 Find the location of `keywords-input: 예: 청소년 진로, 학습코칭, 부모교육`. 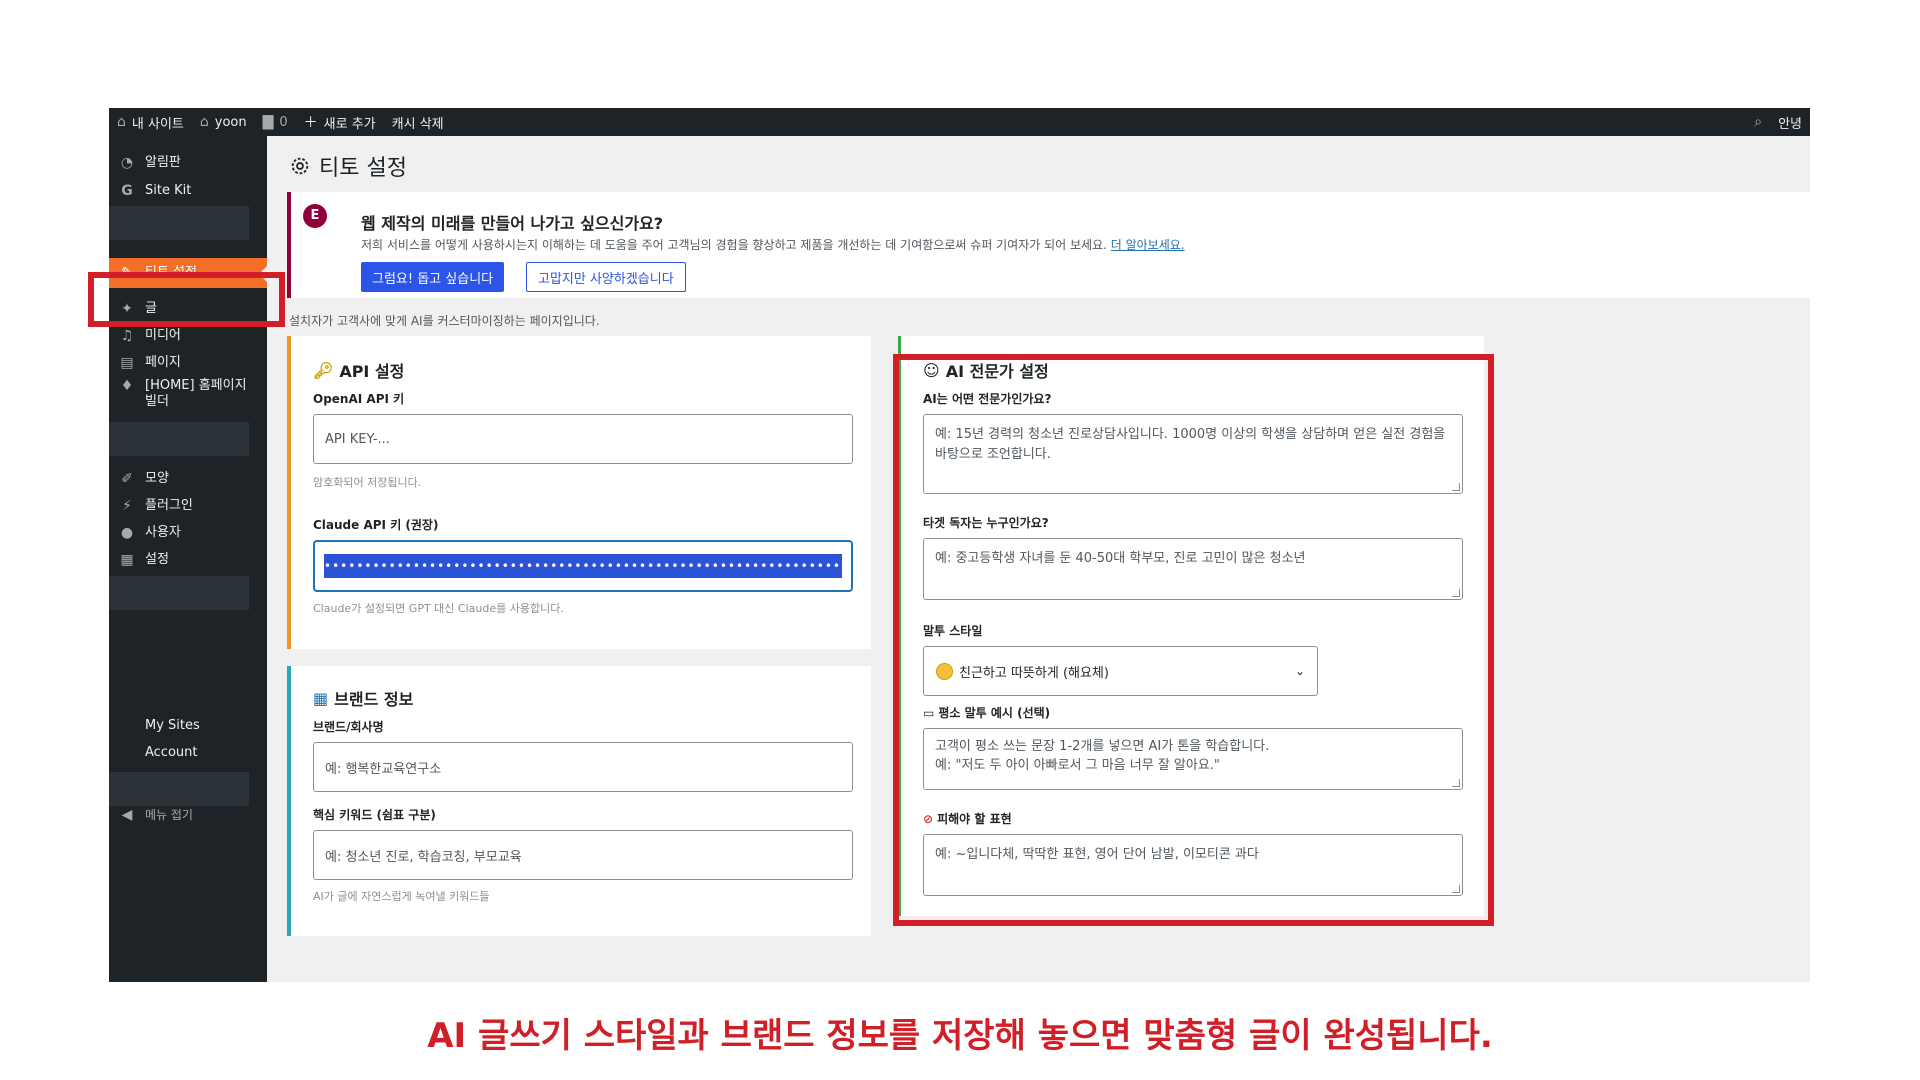

keywords-input: 예: 청소년 진로, 학습코칭, 부모교육 is located at coordinates (583, 855).